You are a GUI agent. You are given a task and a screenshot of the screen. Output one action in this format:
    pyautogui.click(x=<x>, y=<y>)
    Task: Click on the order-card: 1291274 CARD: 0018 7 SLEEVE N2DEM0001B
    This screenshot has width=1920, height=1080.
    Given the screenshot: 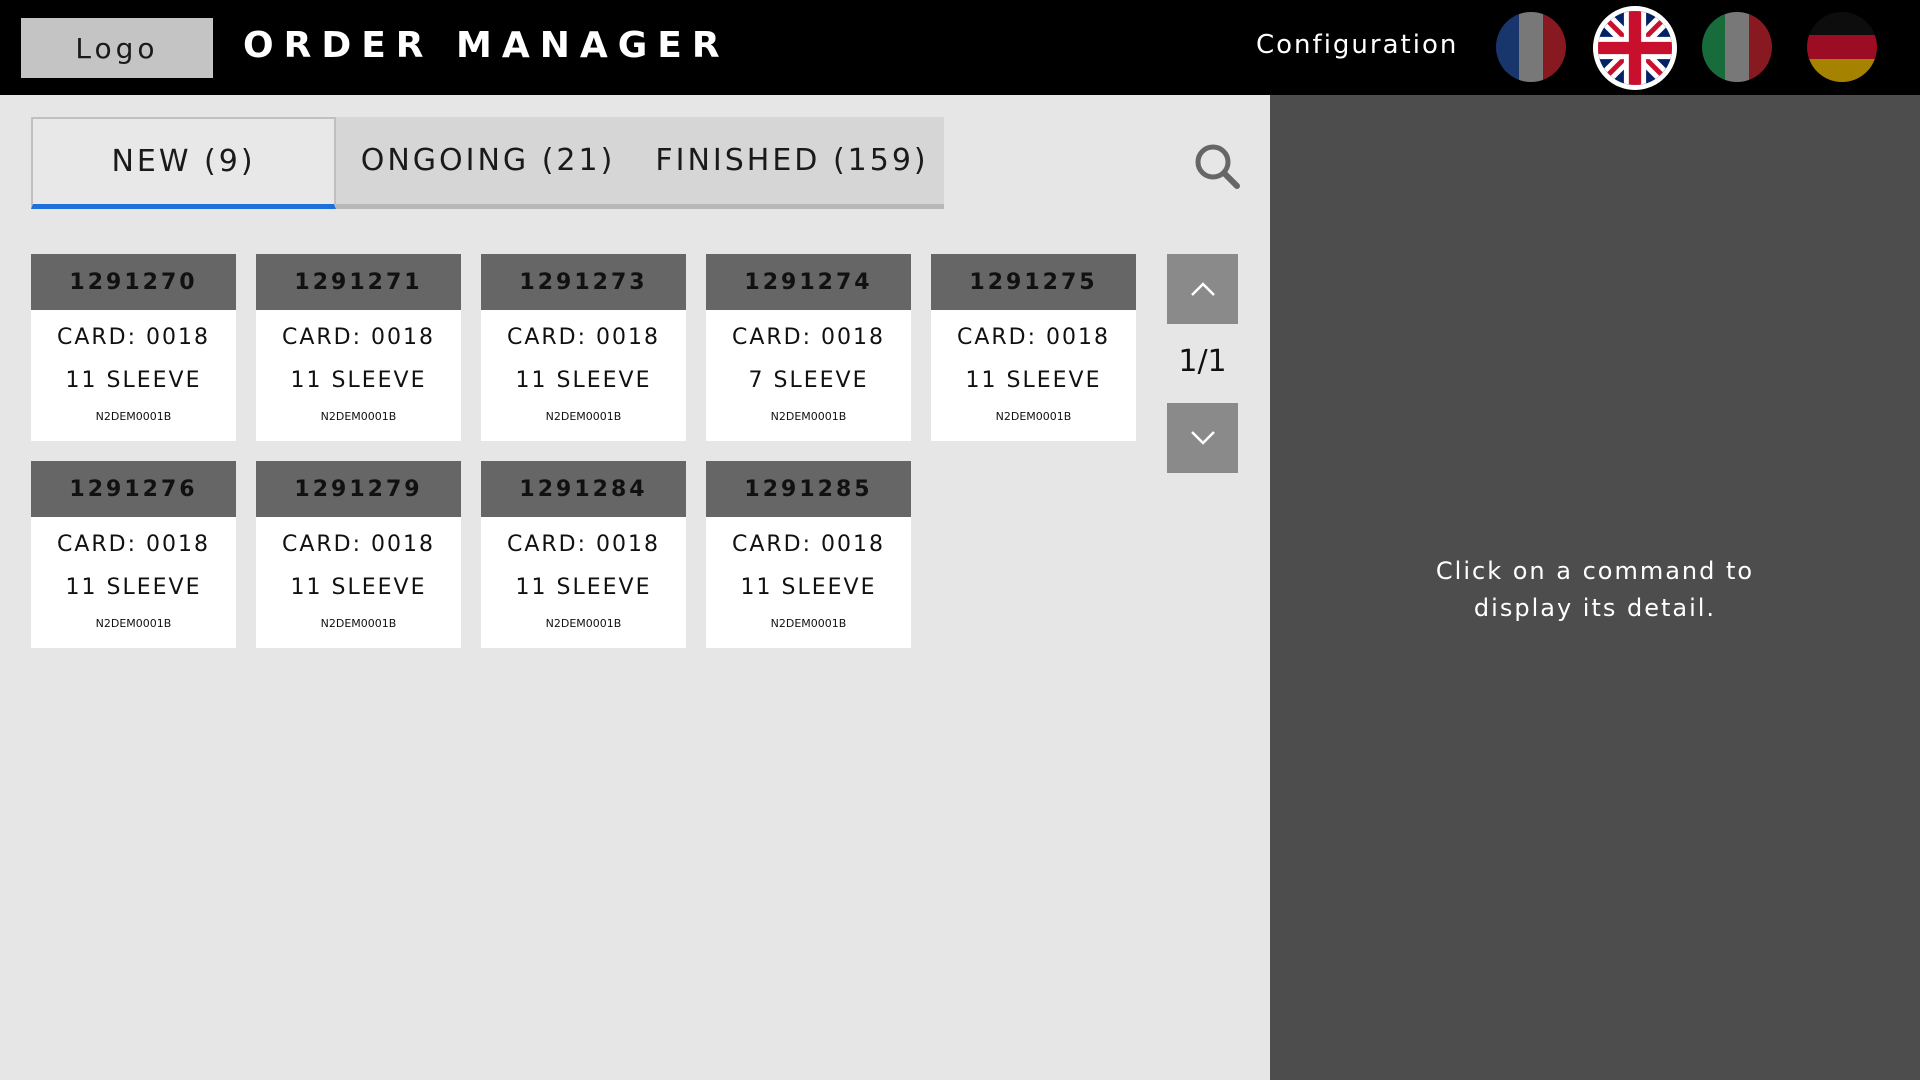 What is the action you would take?
    pyautogui.click(x=808, y=347)
    